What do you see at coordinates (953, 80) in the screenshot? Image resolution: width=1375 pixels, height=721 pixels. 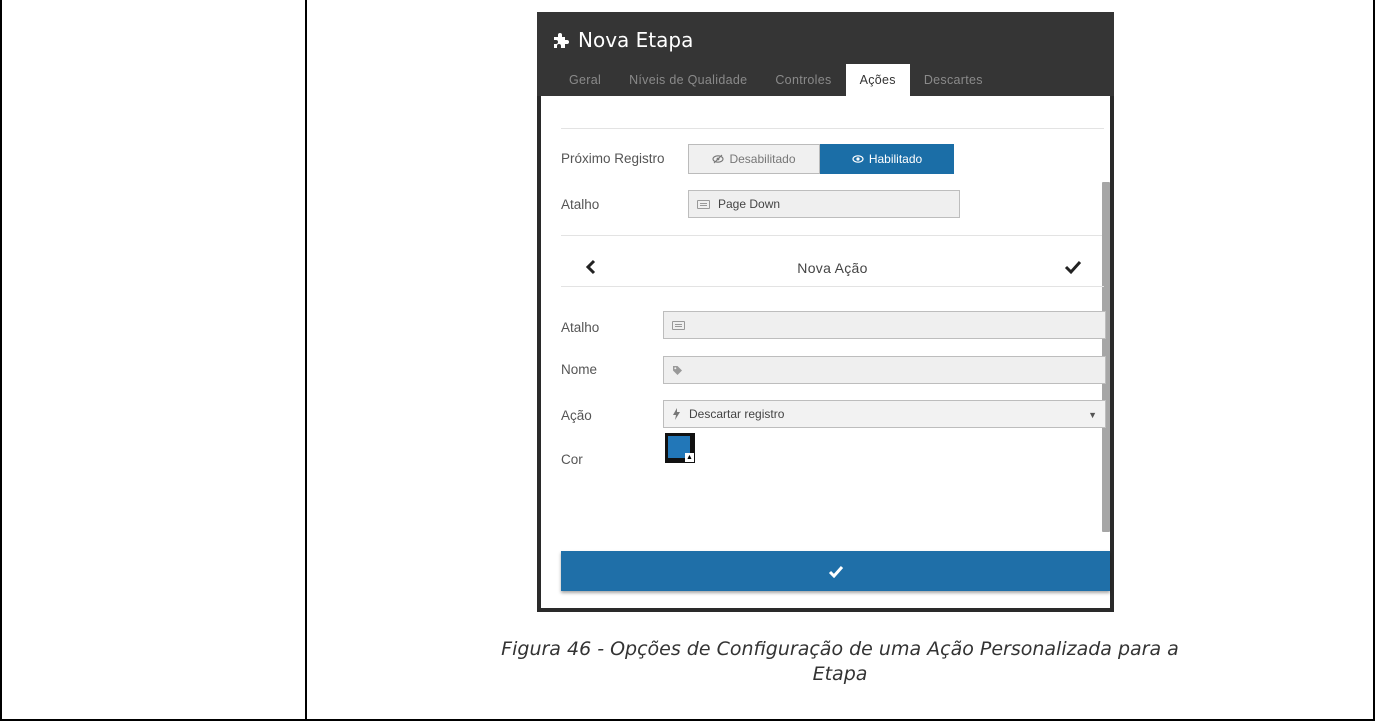 I see `tab-descartes: Descartes` at bounding box center [953, 80].